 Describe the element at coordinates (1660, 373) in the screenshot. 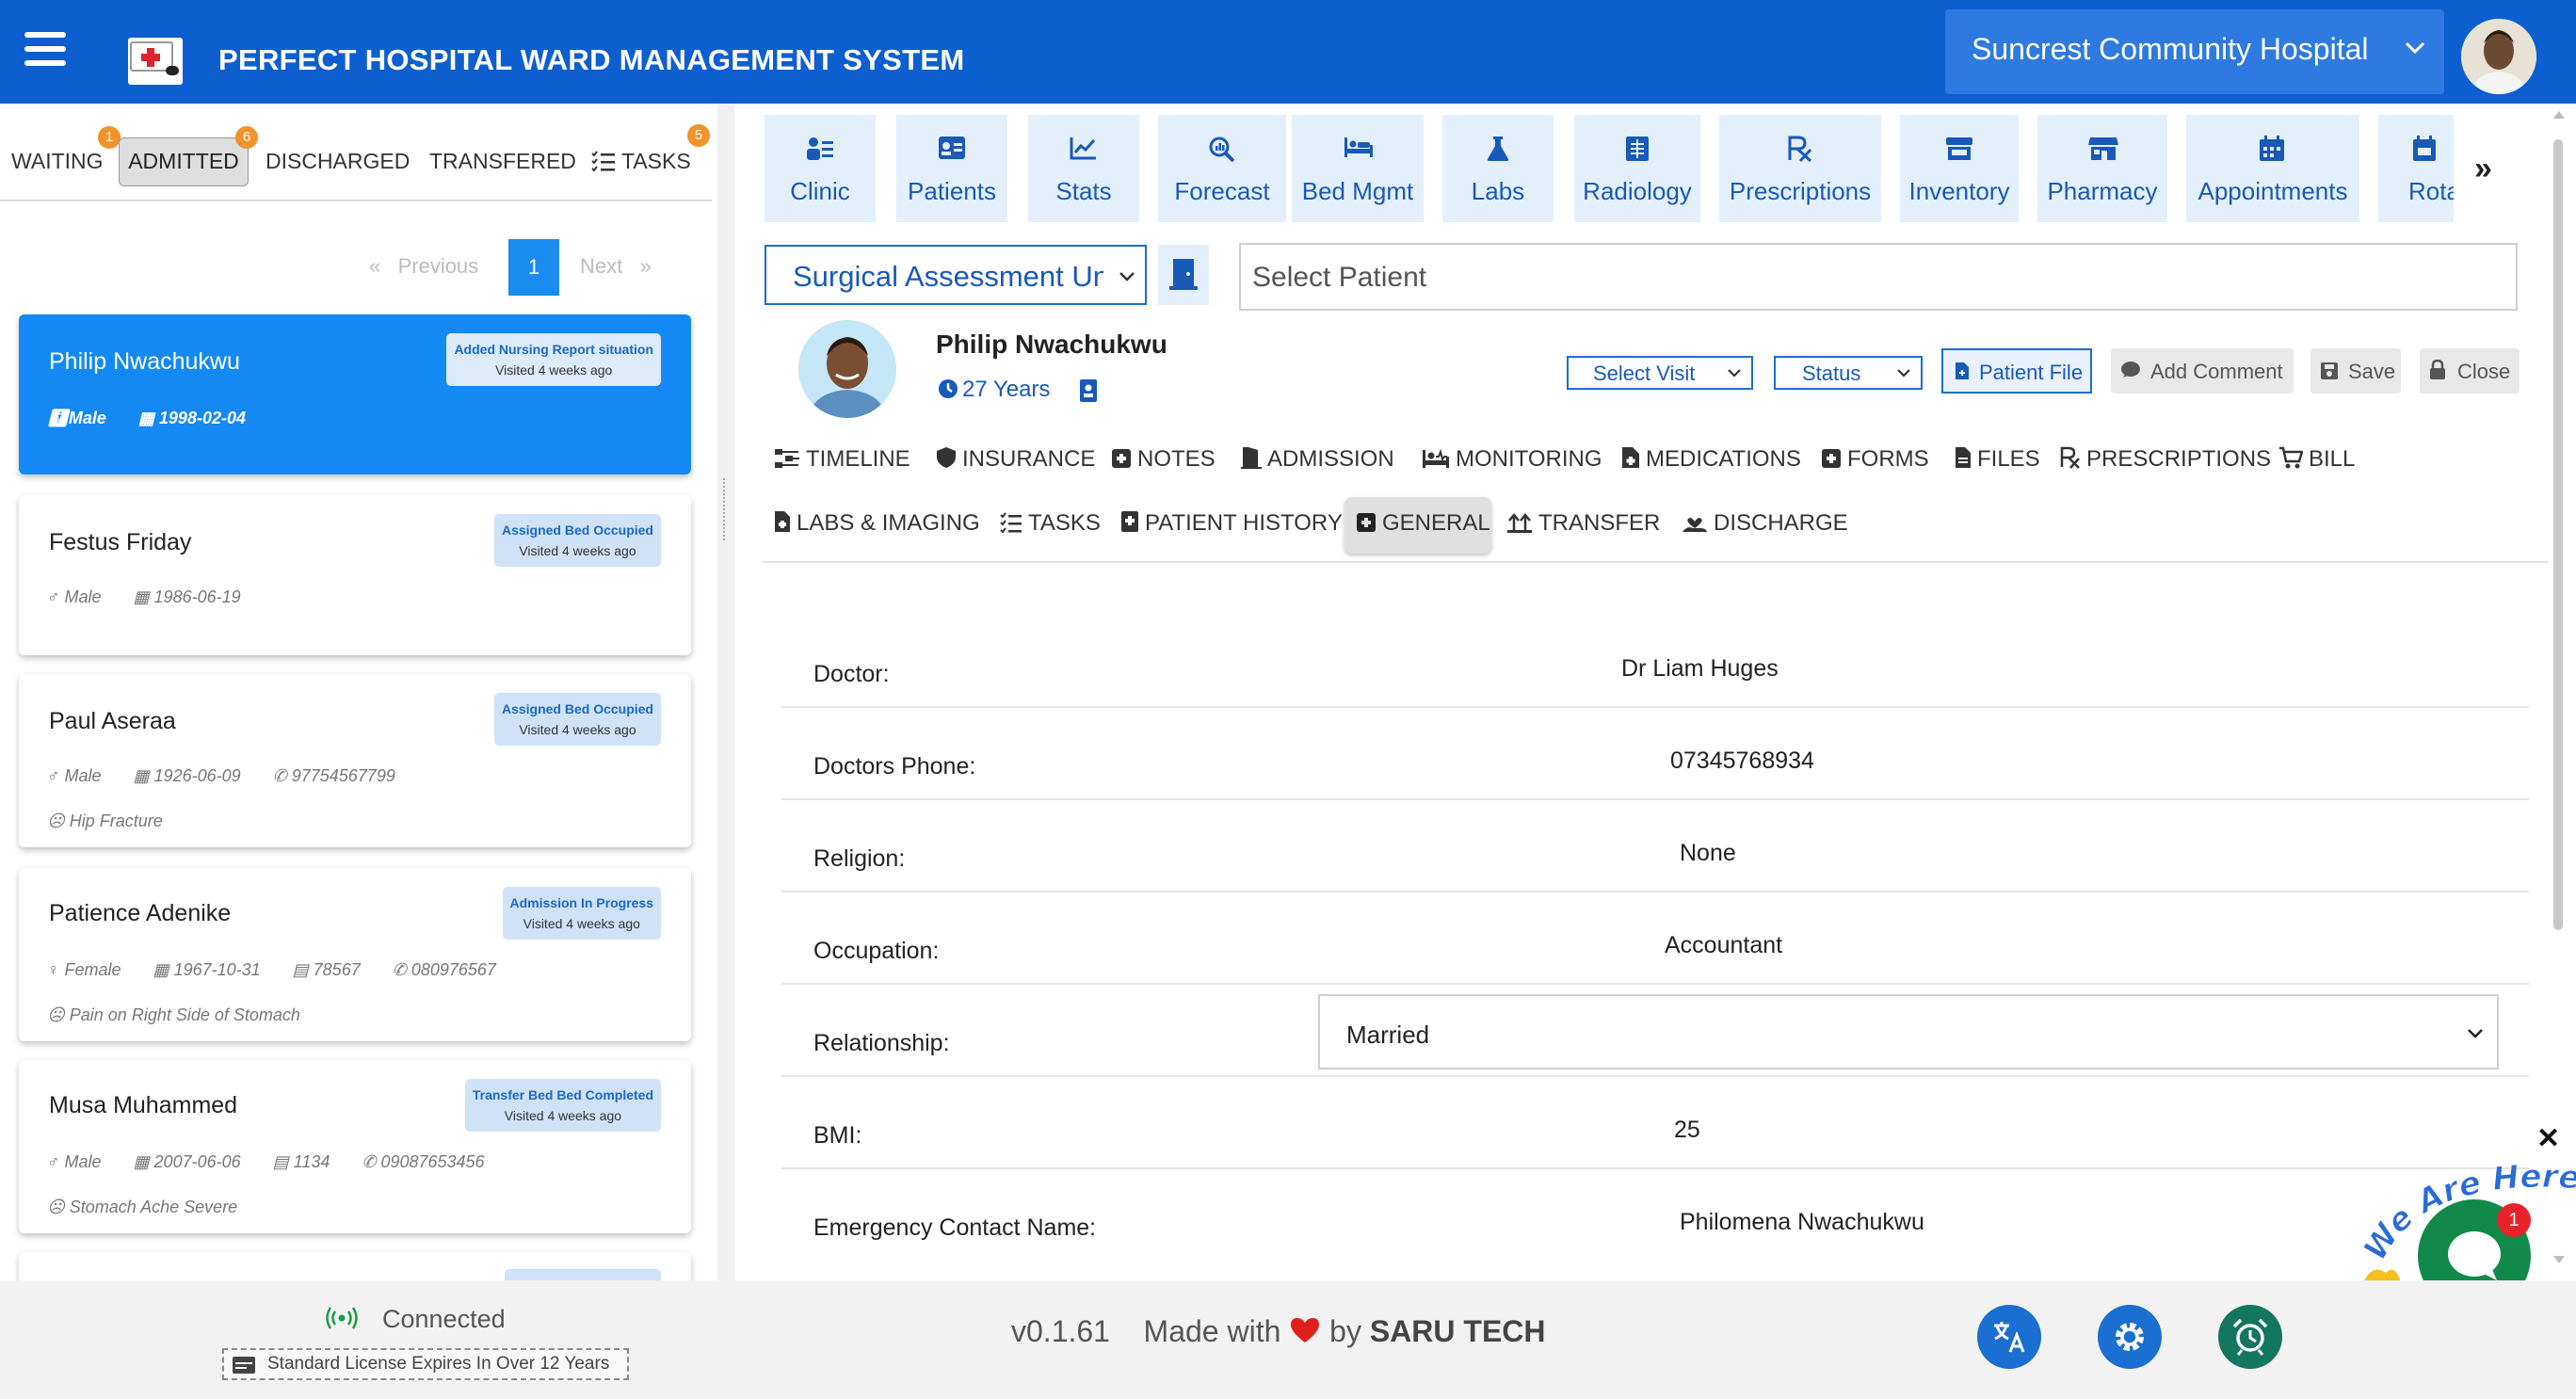

I see `select-visit-dropdown: Select Visit` at that location.